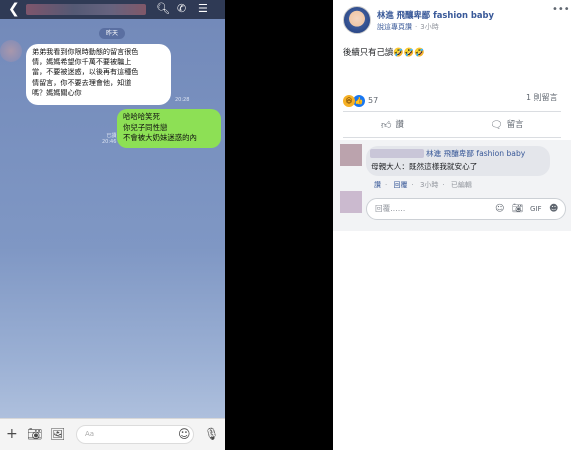  Describe the element at coordinates (377, 185) in the screenshot. I see `comment-like-link: 讚` at that location.